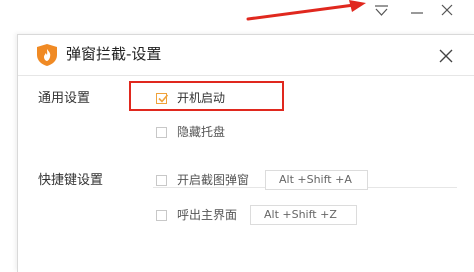  What do you see at coordinates (207, 215) in the screenshot?
I see `main-window-label: 呼出主界面` at bounding box center [207, 215].